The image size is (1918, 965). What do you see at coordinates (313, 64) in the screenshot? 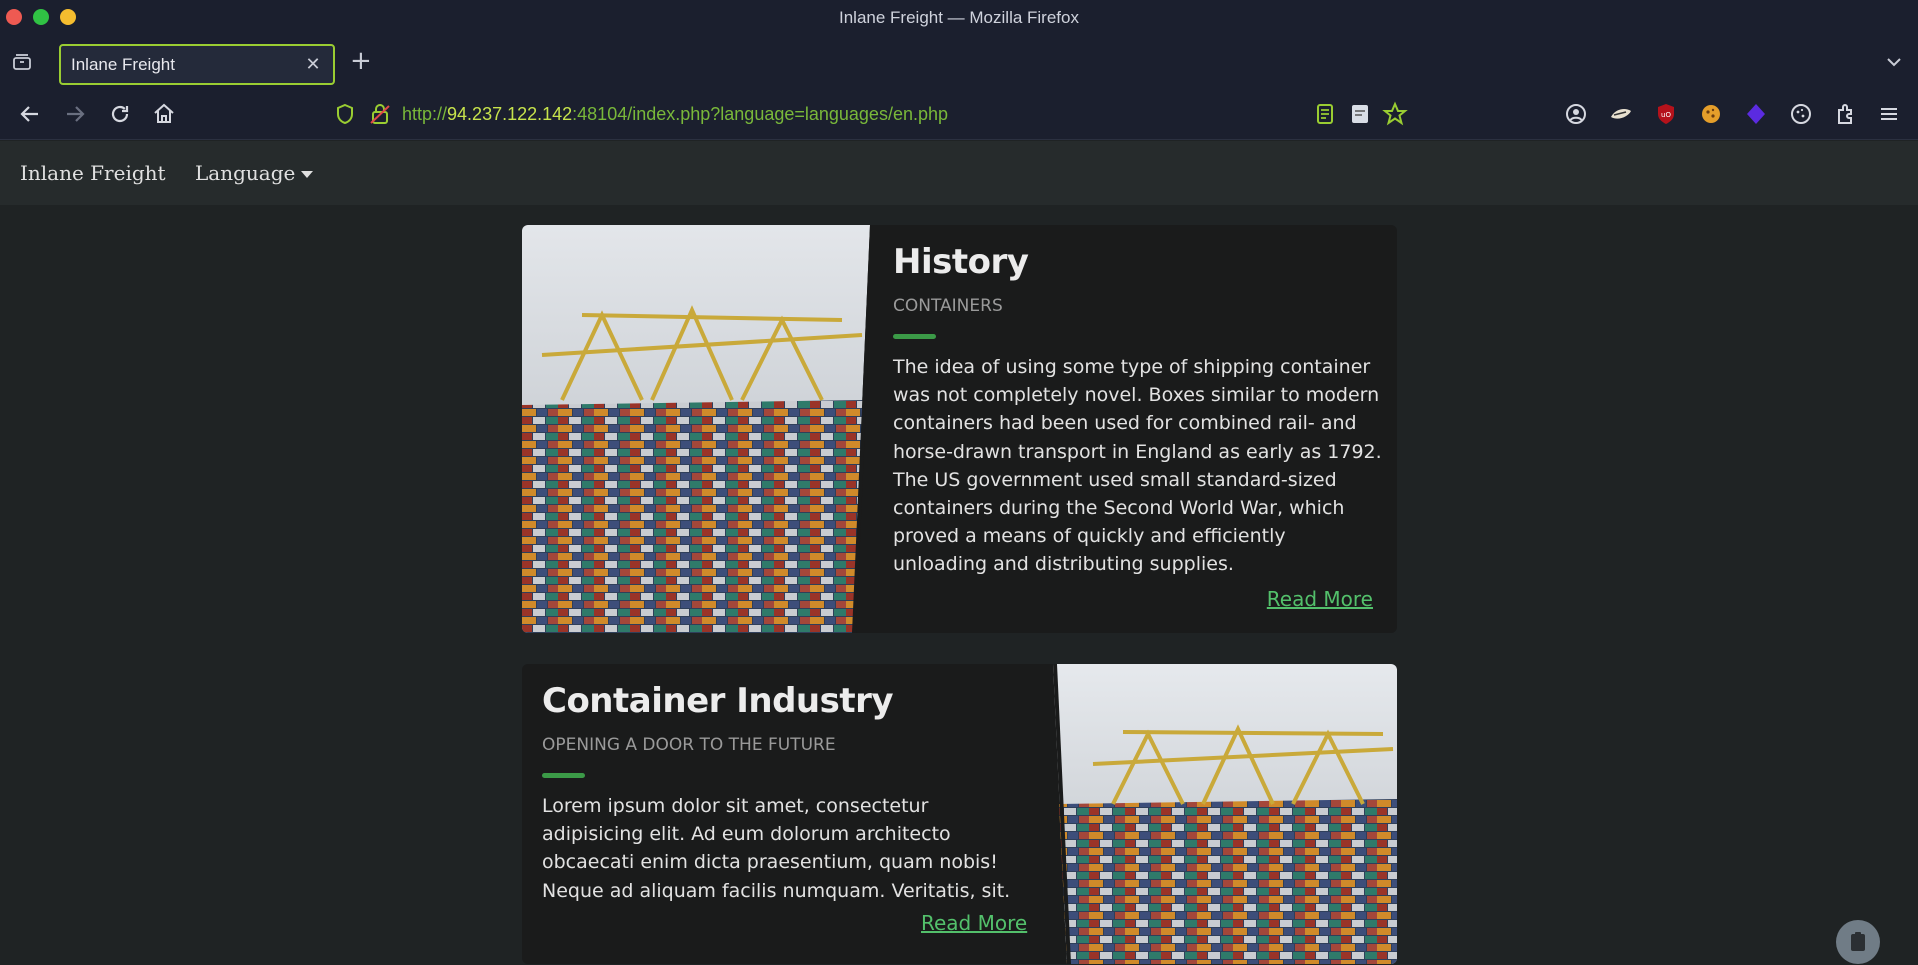
I see `tab-close-icon: ✕` at bounding box center [313, 64].